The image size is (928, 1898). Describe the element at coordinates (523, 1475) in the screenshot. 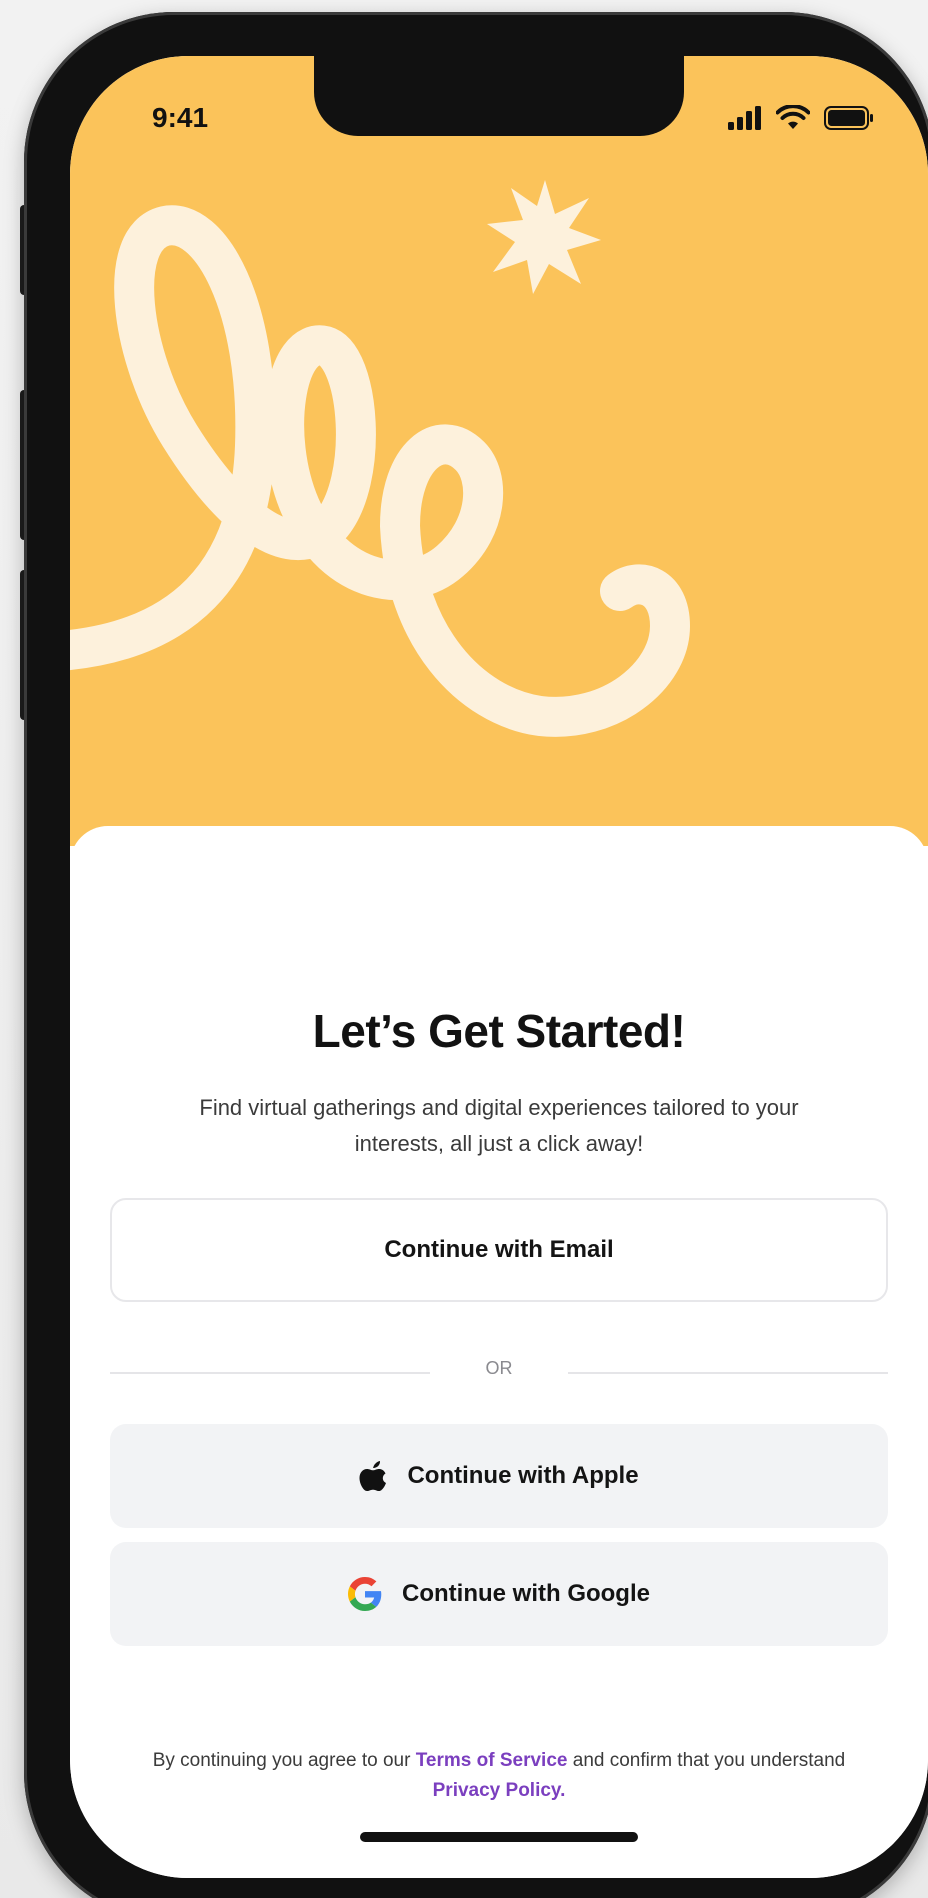

I see `continue-with-apple-label: Continue with Apple` at that location.